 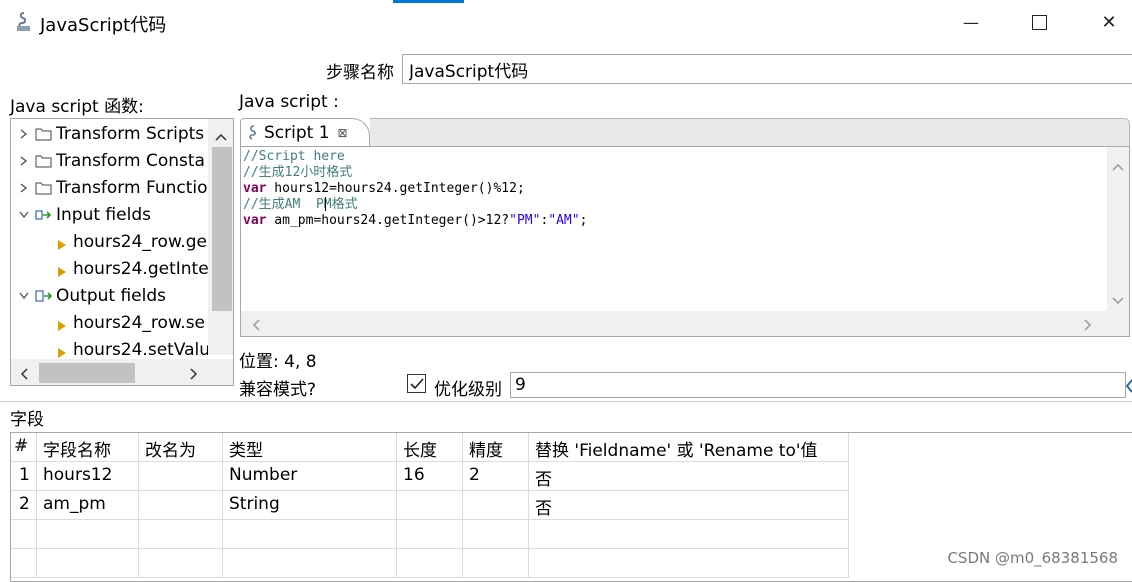 What do you see at coordinates (685, 323) in the screenshot?
I see `editor-horizontal-scrollbar` at bounding box center [685, 323].